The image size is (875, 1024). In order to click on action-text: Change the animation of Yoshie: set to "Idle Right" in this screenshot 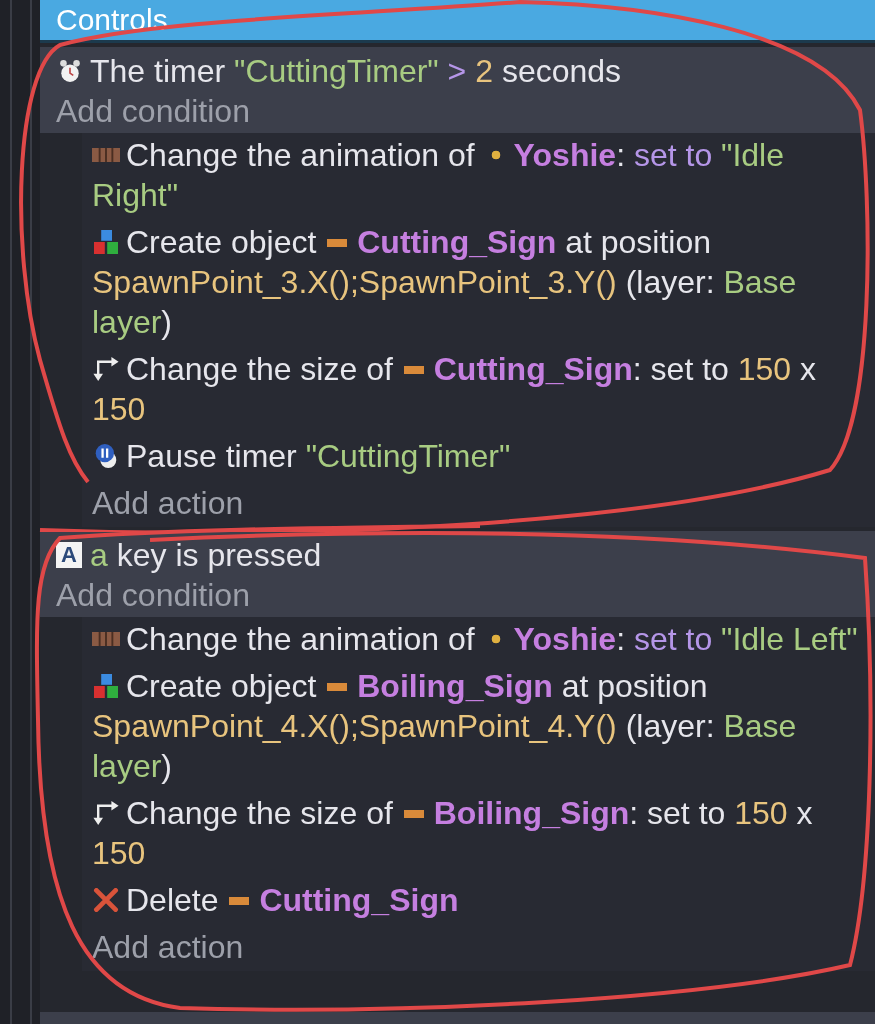, I will do `click(478, 175)`.